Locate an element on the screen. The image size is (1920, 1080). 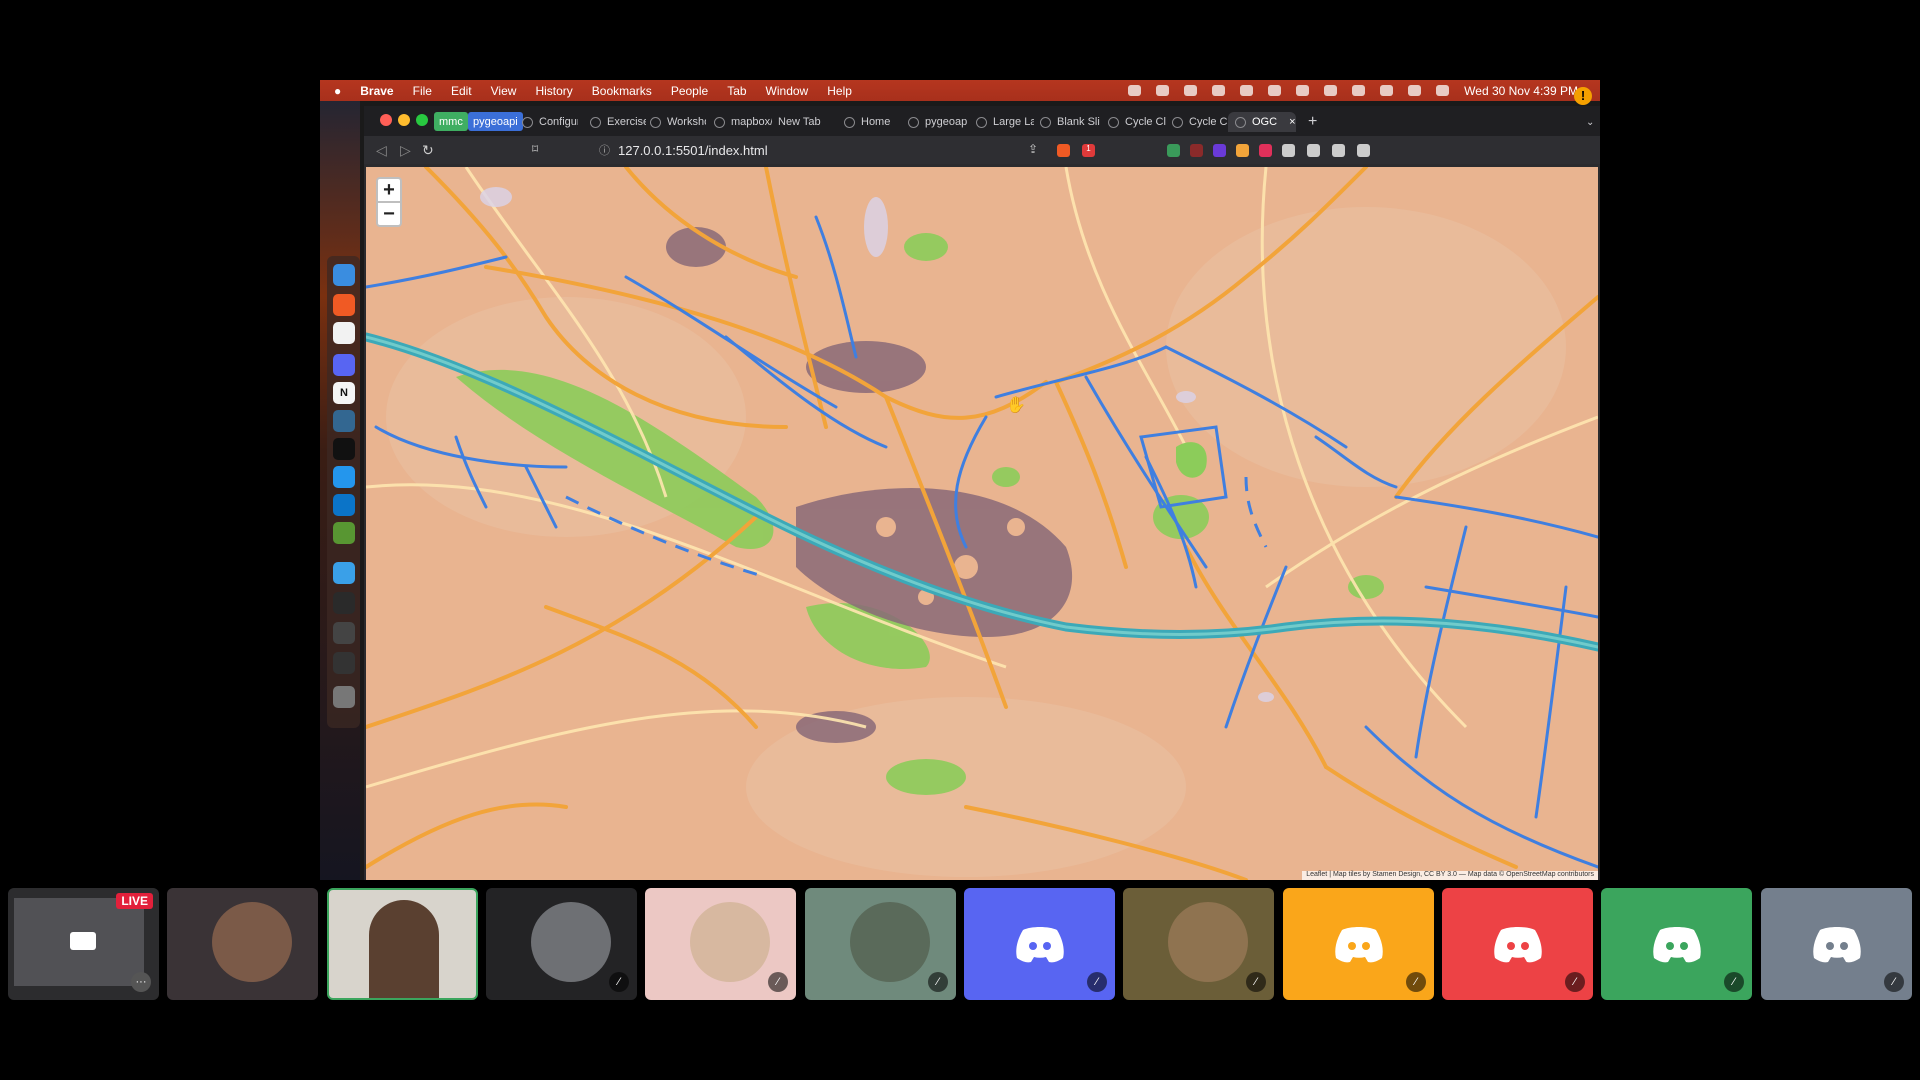
postgres-icon is located at coordinates (344, 421).